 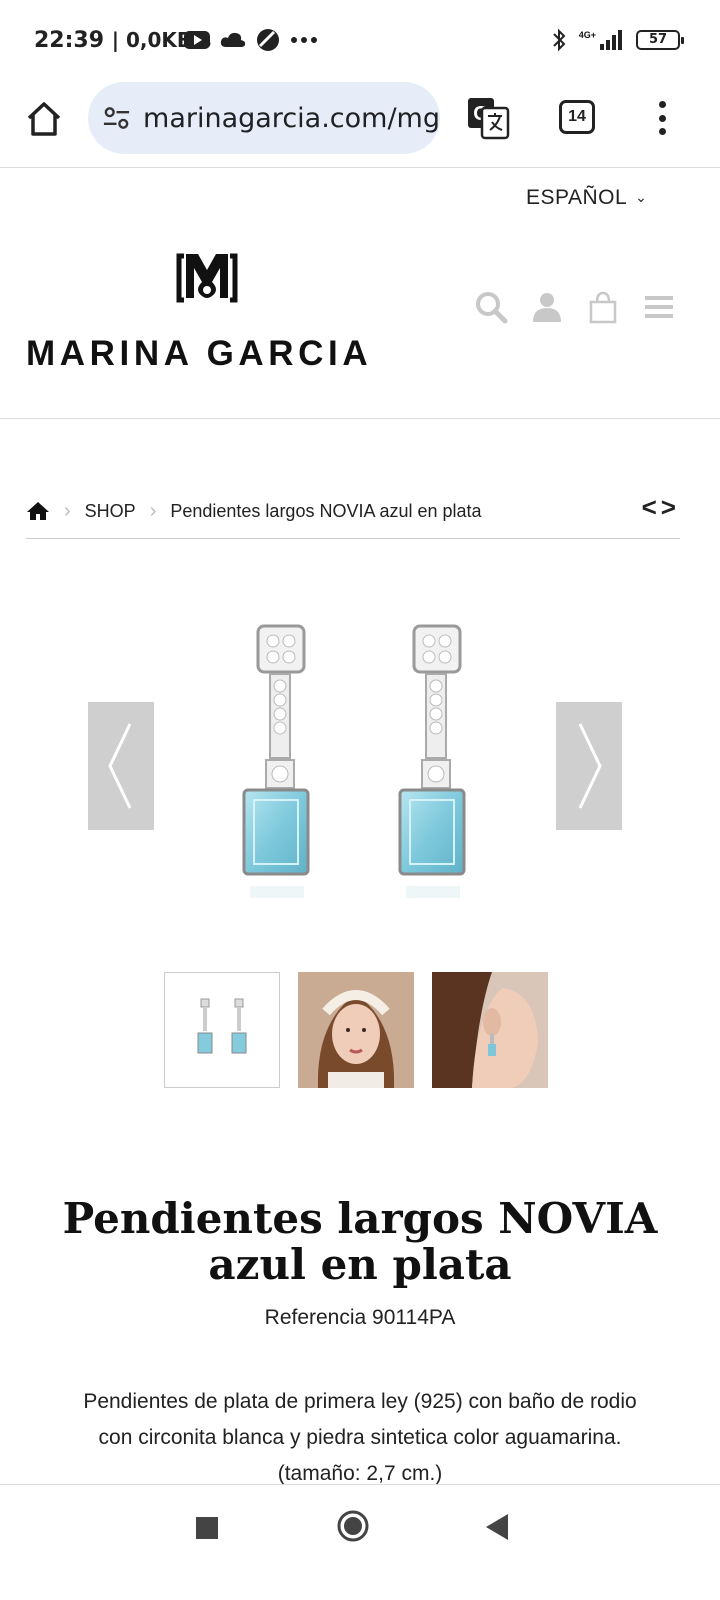 What do you see at coordinates (577, 197) in the screenshot?
I see `language-label: ESPAÑOL` at bounding box center [577, 197].